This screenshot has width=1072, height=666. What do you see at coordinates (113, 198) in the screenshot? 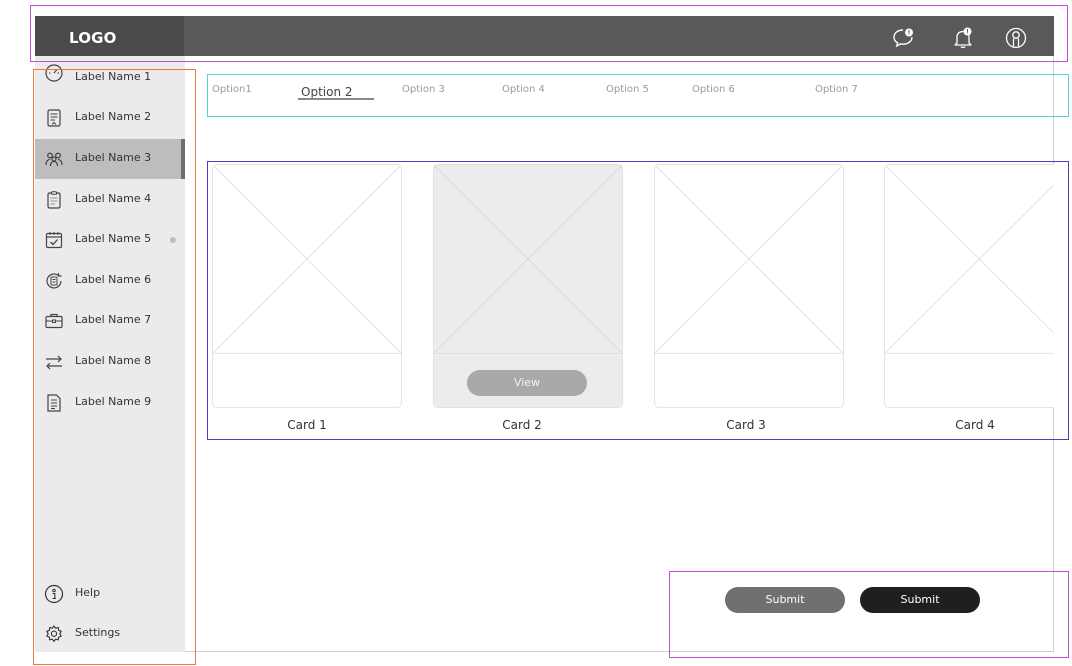
I see `sidebar-item-label: Label Name 4` at bounding box center [113, 198].